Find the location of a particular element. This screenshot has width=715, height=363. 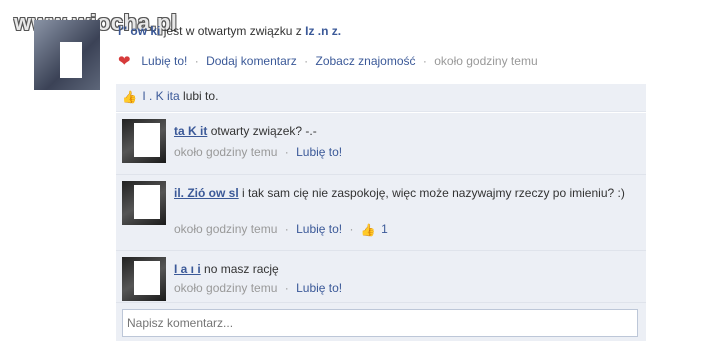

see-friendship-link: Zobacz znajomość is located at coordinates (365, 61).